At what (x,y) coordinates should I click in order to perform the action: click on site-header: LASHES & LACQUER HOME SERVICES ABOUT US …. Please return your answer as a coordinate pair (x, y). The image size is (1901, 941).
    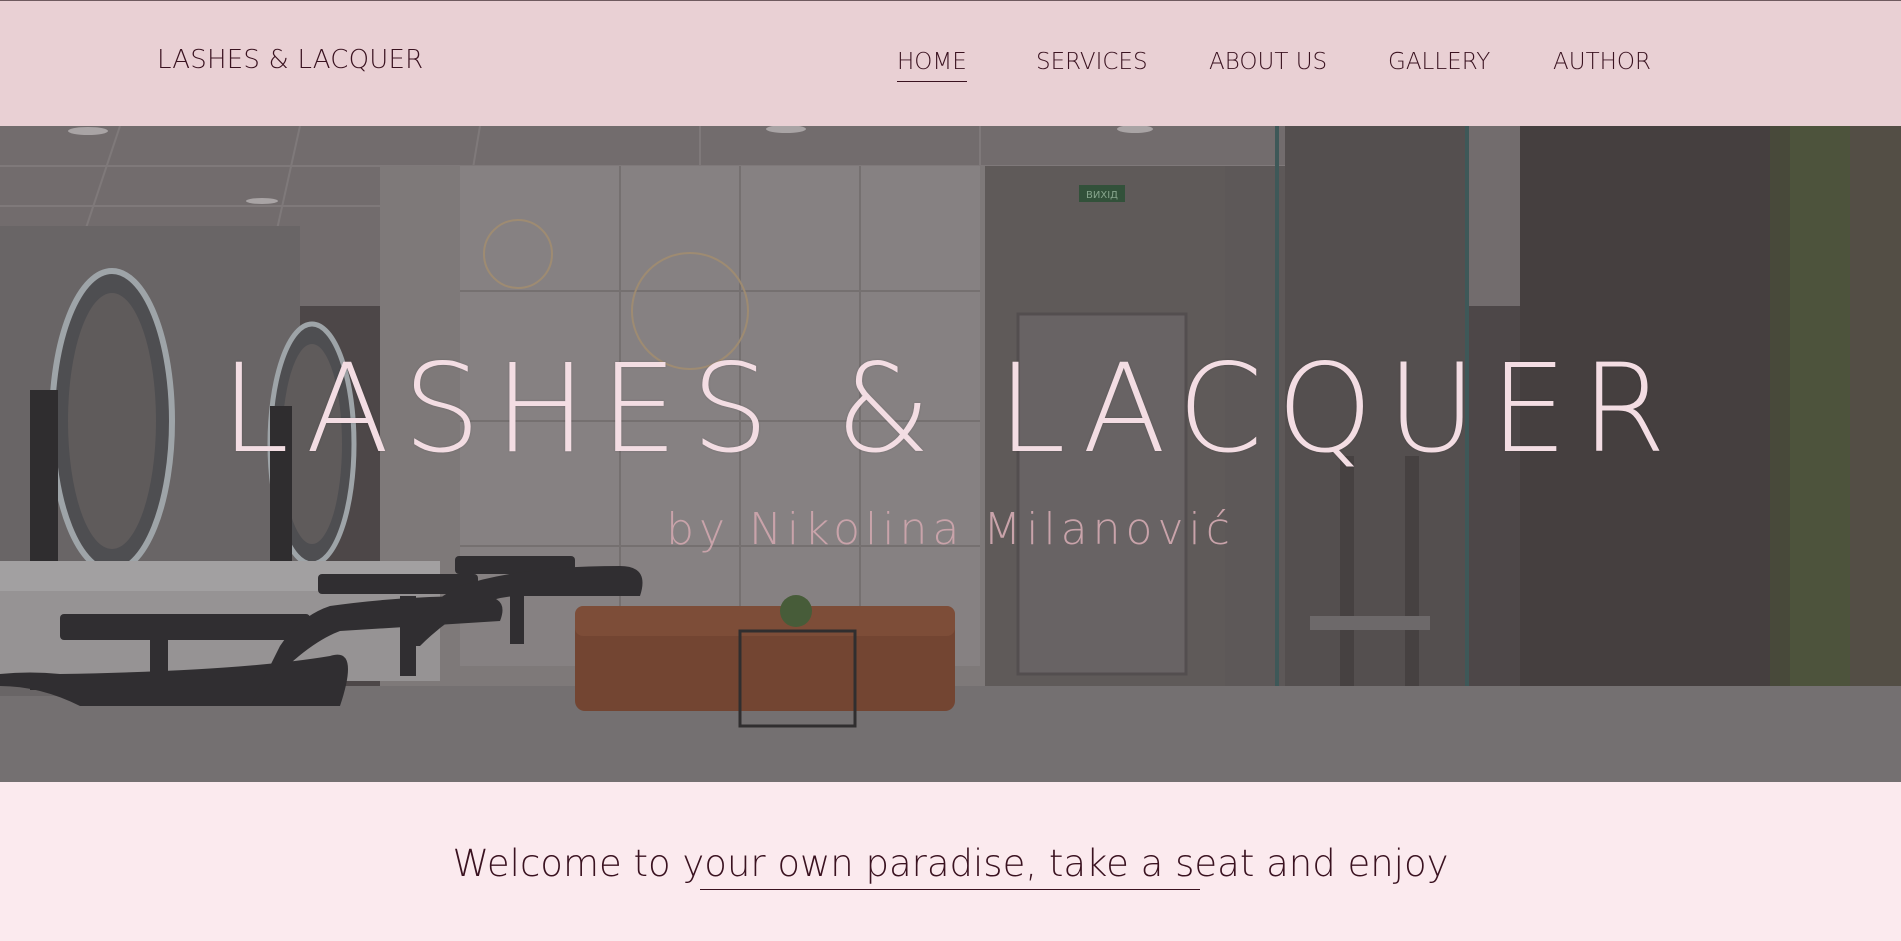
    Looking at the image, I should click on (950, 63).